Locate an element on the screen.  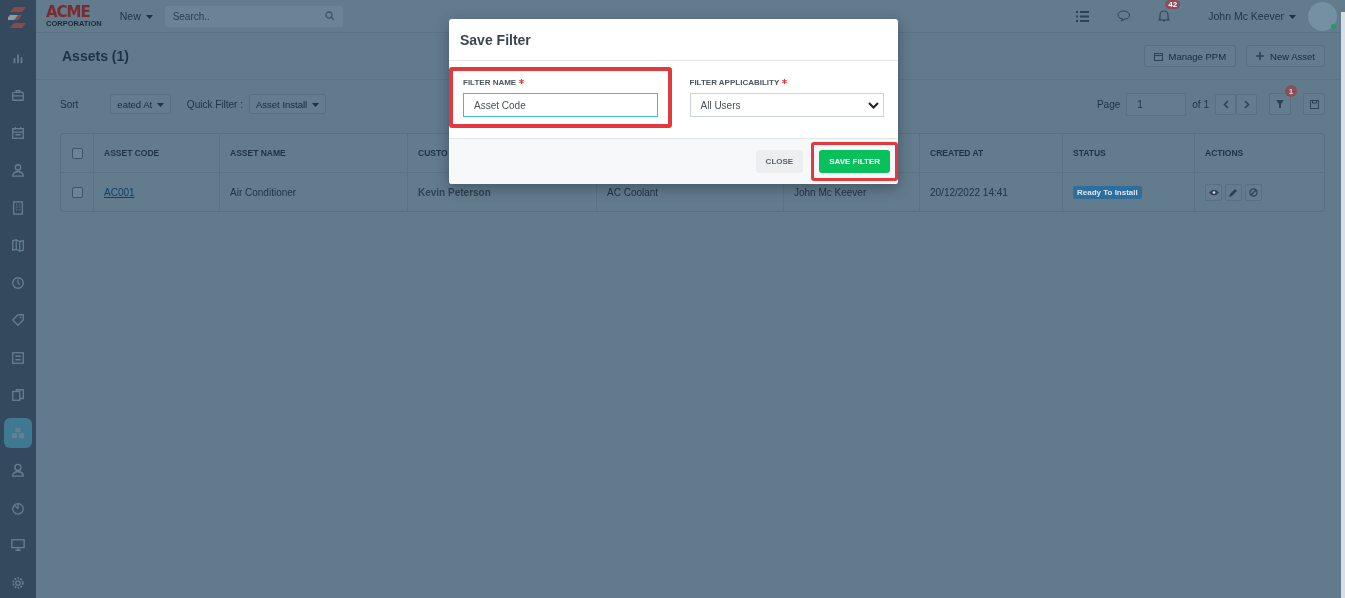
eye-icon is located at coordinates (1213, 192).